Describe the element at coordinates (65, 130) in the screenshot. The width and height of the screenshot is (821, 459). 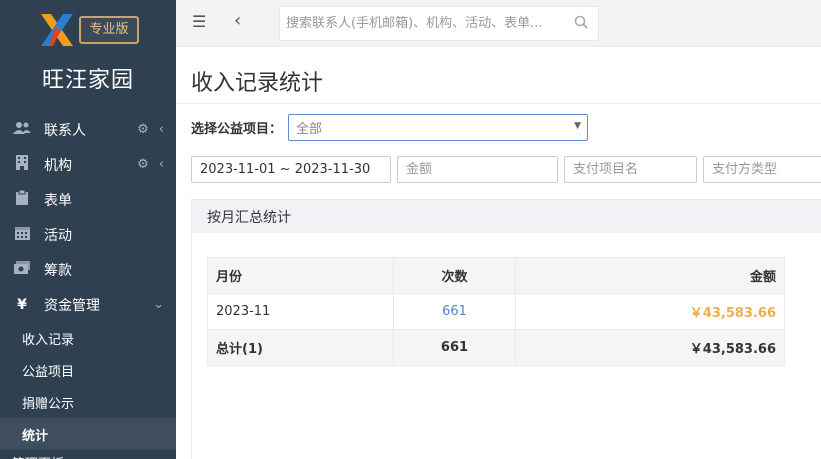
I see `sidebar-item-label: 联系人` at that location.